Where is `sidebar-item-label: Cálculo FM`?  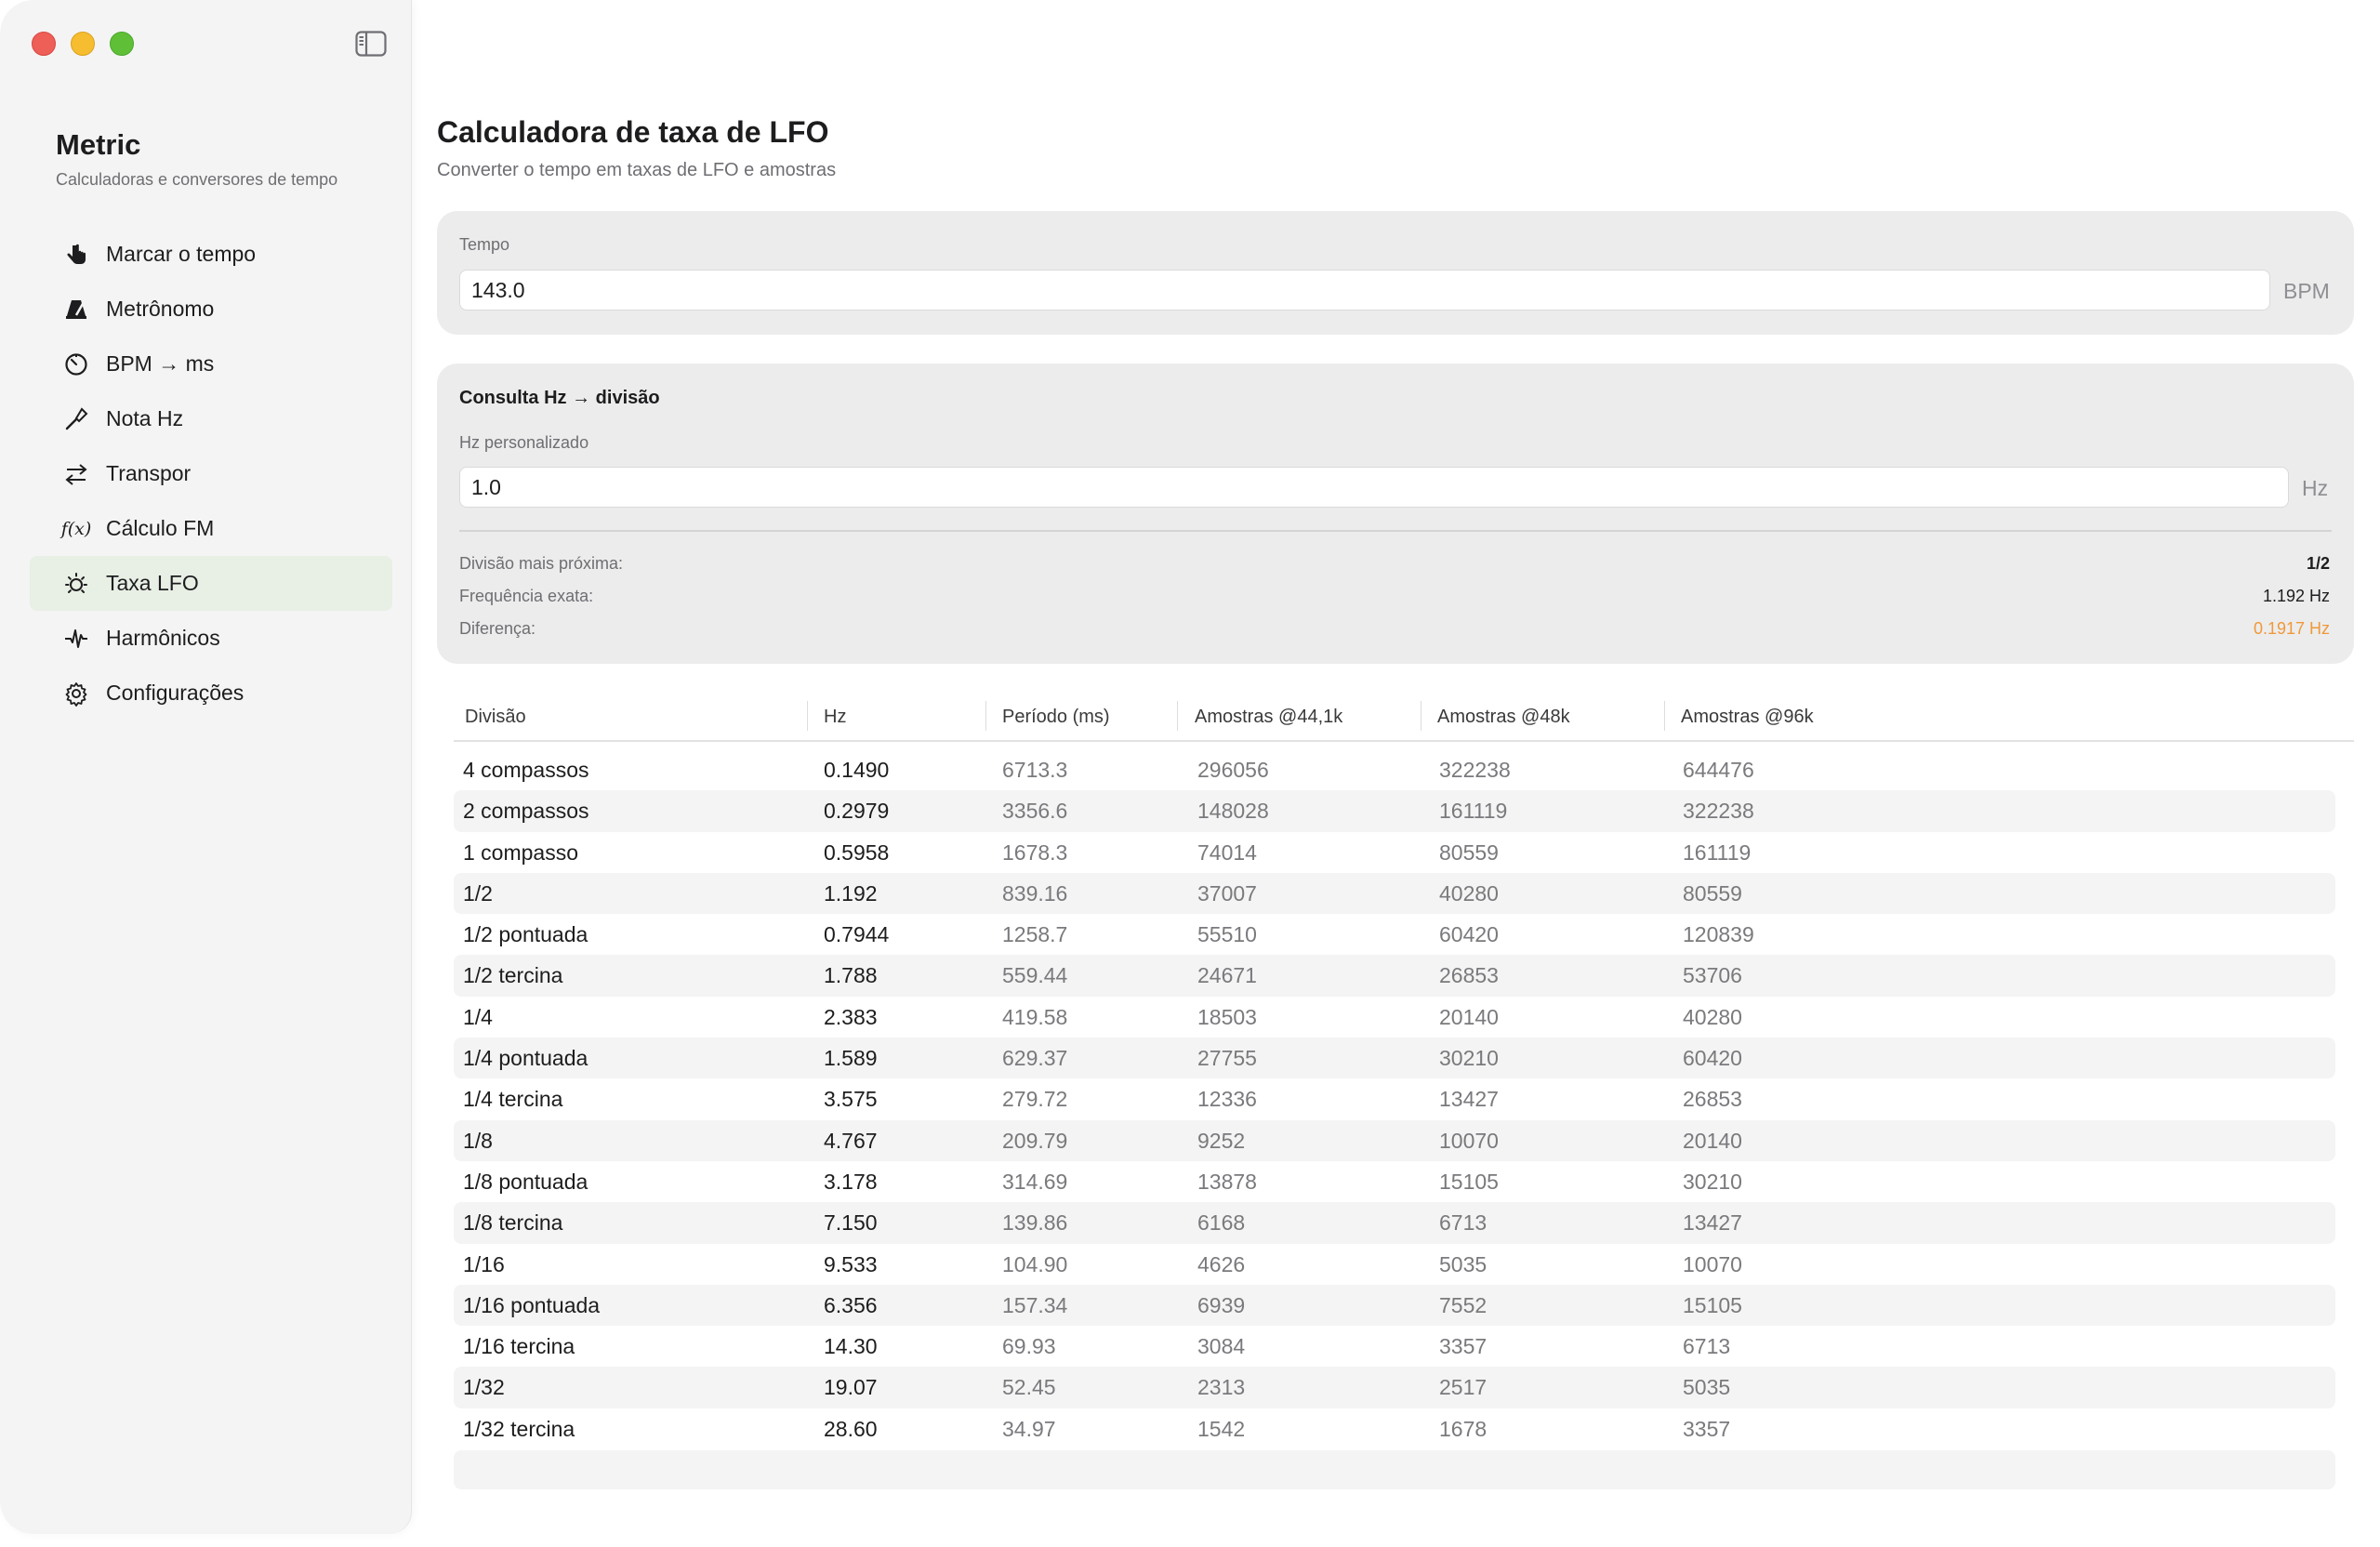
sidebar-item-label: Cálculo FM is located at coordinates (160, 528).